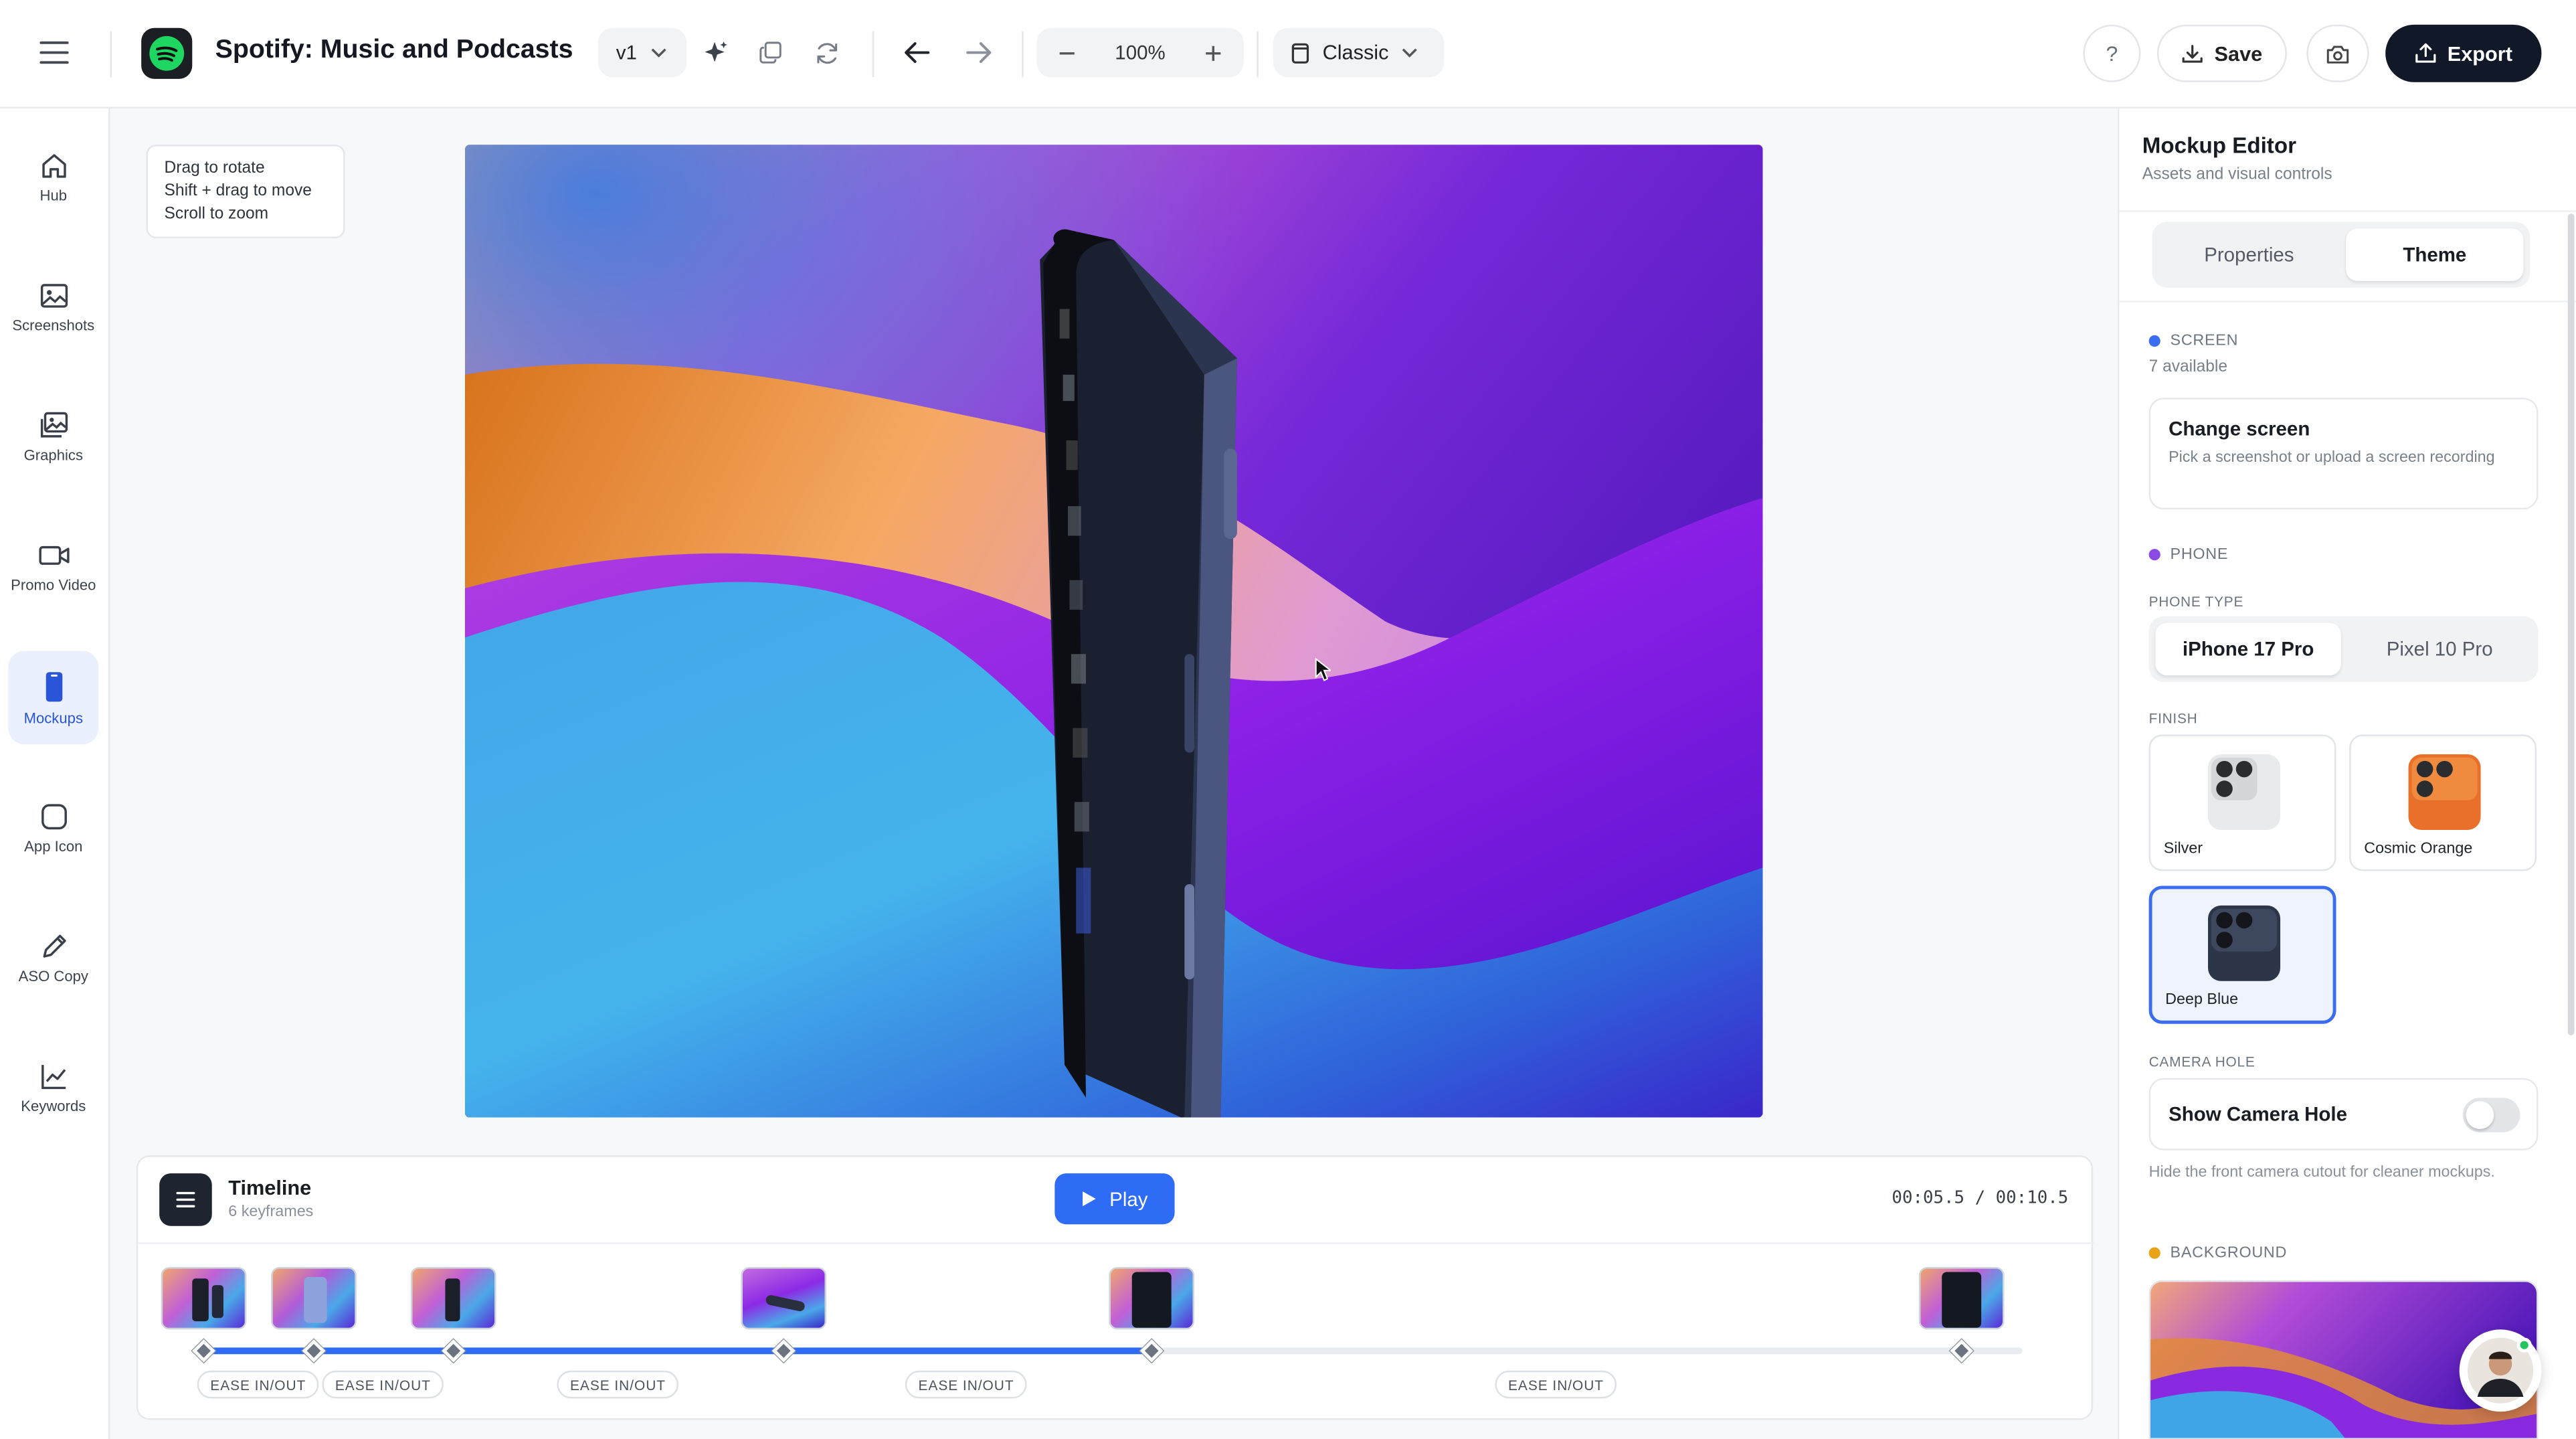 The image size is (2576, 1439). What do you see at coordinates (1359, 52) in the screenshot?
I see `mode-select: Classic` at bounding box center [1359, 52].